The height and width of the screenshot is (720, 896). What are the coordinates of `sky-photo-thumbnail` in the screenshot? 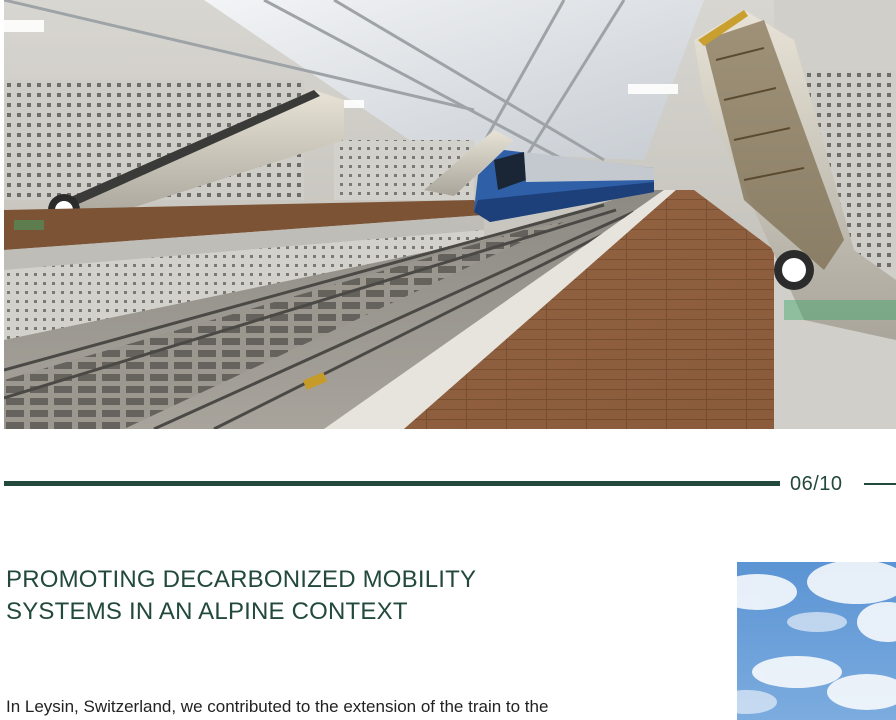 It's located at (816, 641).